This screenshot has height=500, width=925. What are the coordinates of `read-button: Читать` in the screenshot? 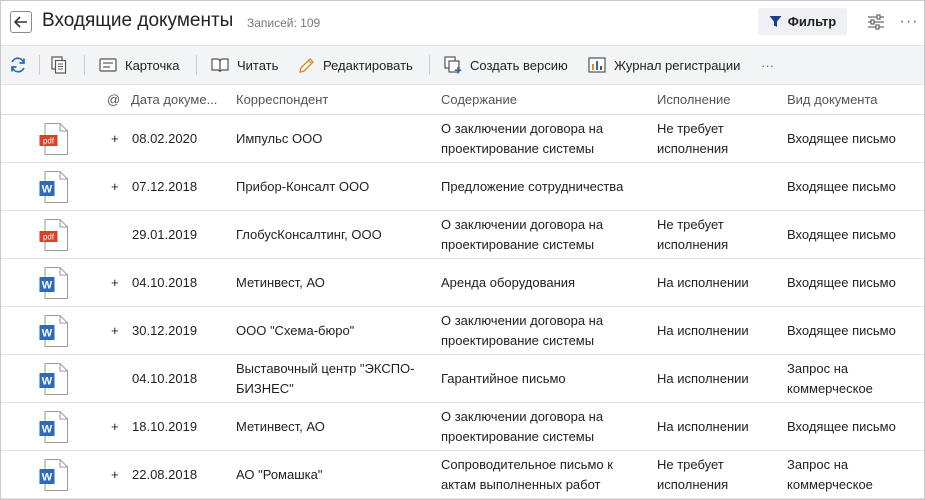 It's located at (244, 65).